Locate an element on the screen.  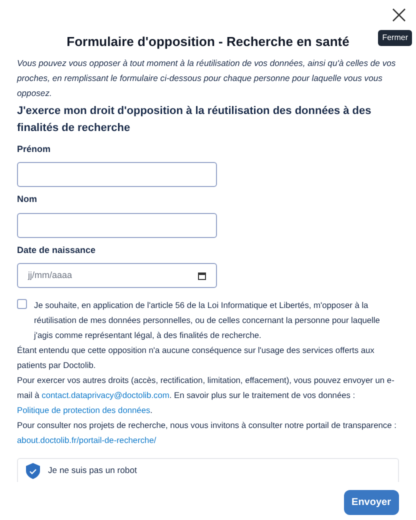
submit-button: Envoyer is located at coordinates (371, 502).